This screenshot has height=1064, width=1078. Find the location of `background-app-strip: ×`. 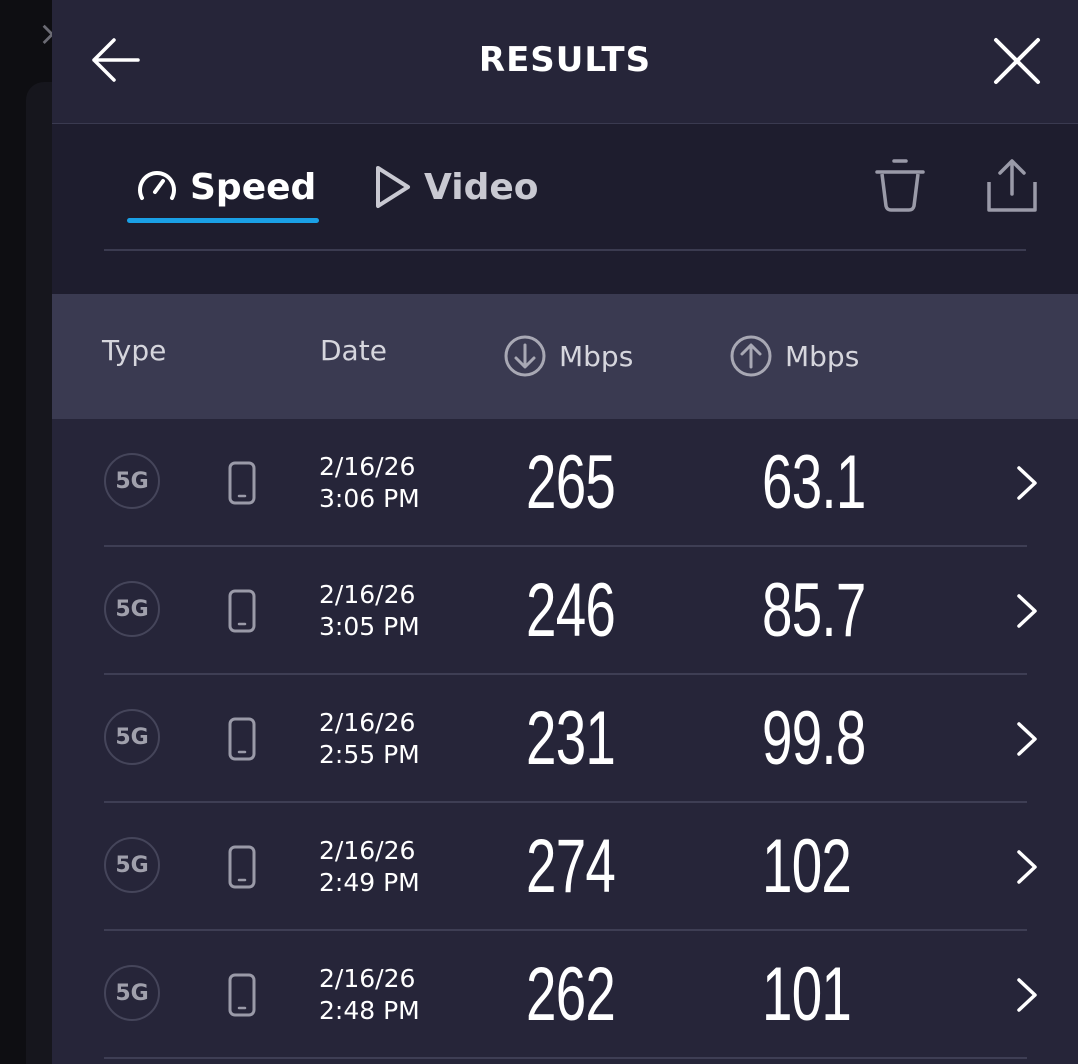

background-app-strip: × is located at coordinates (26, 532).